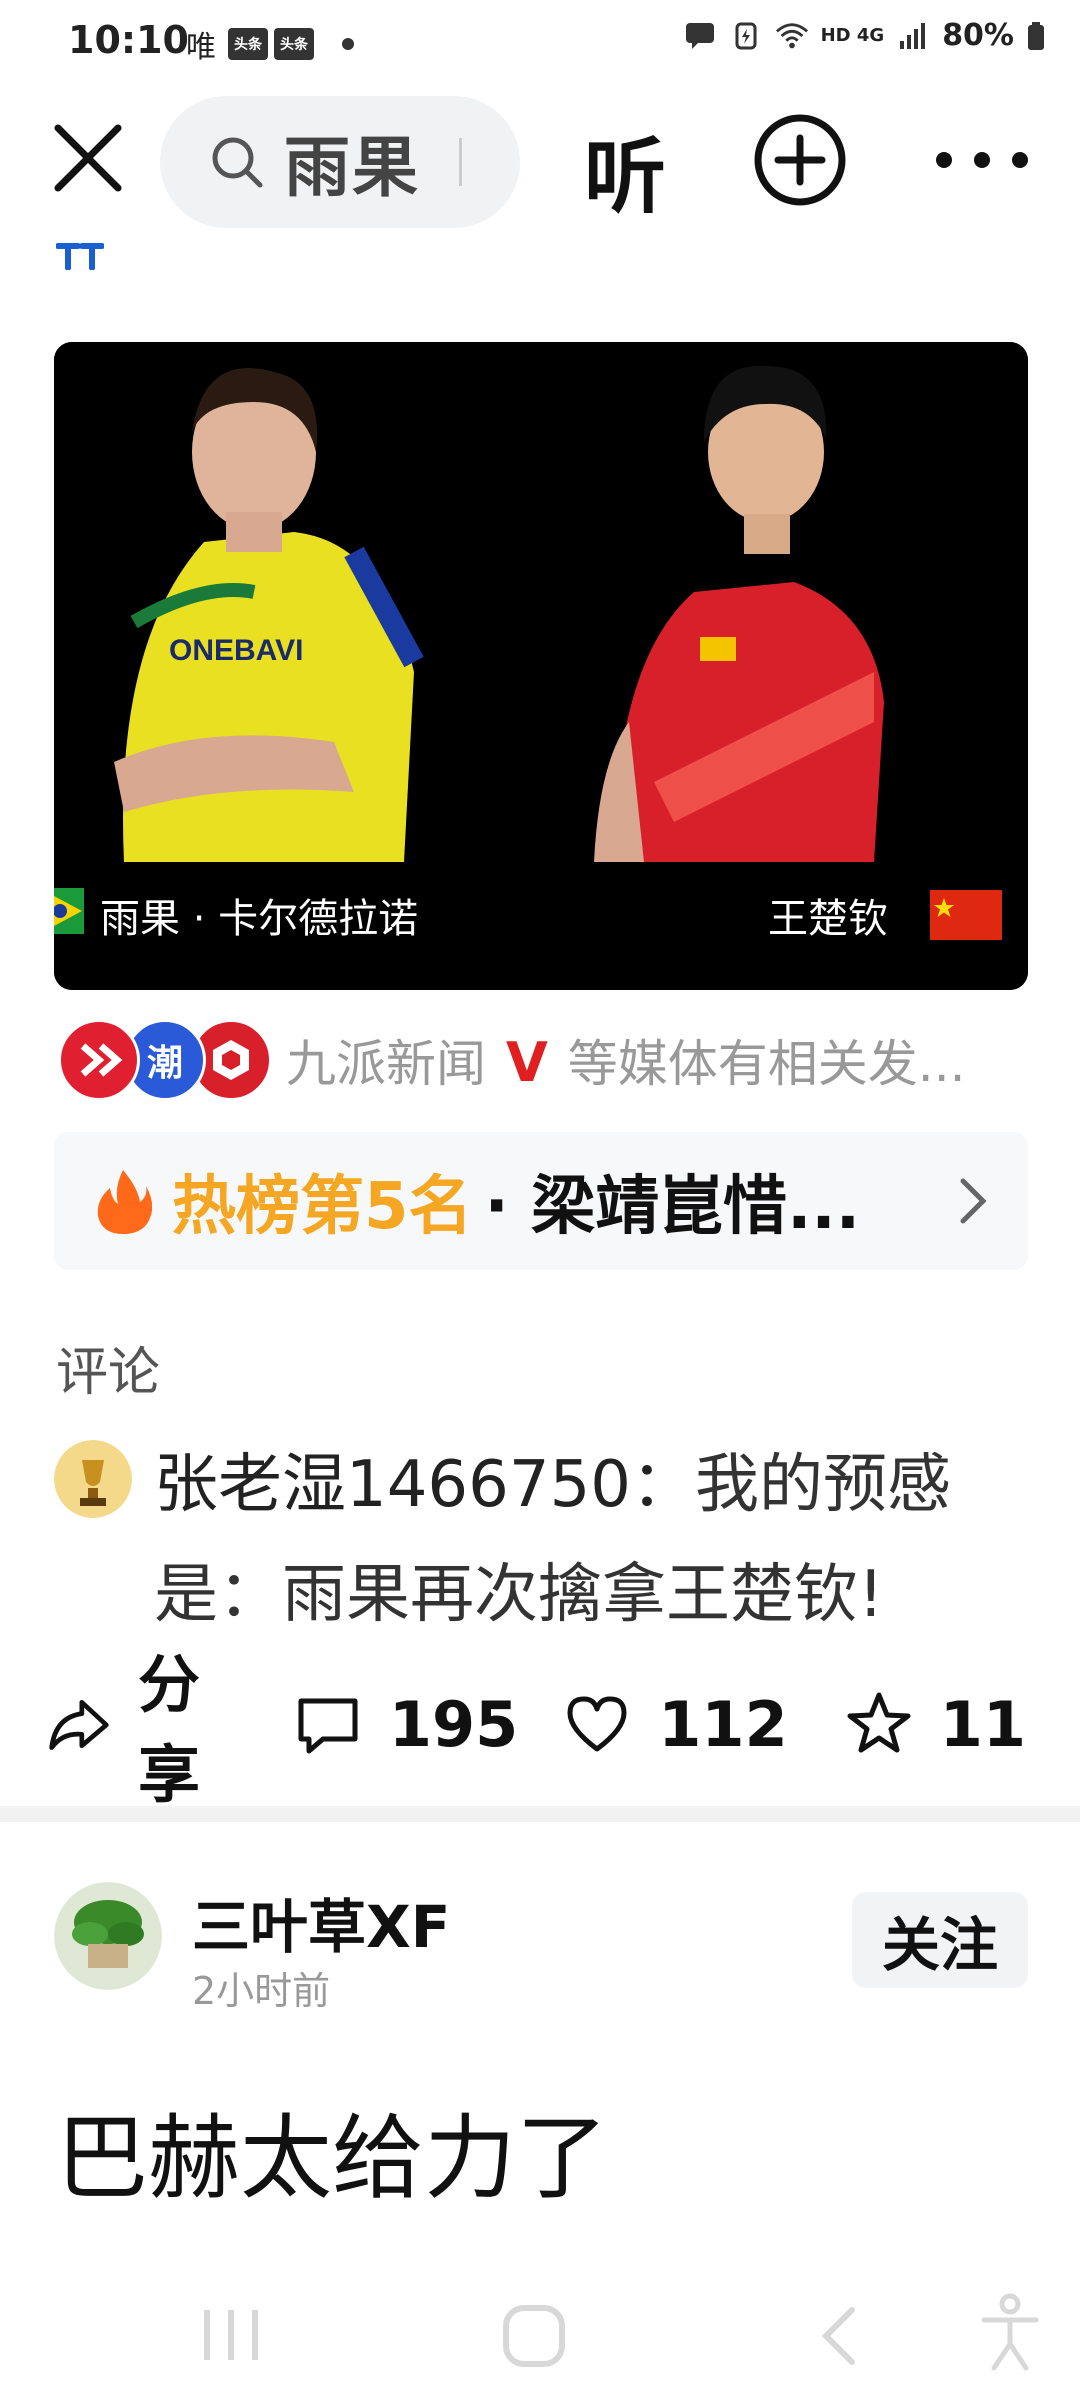 The width and height of the screenshot is (1080, 2404). I want to click on favorite-count: 11, so click(982, 1724).